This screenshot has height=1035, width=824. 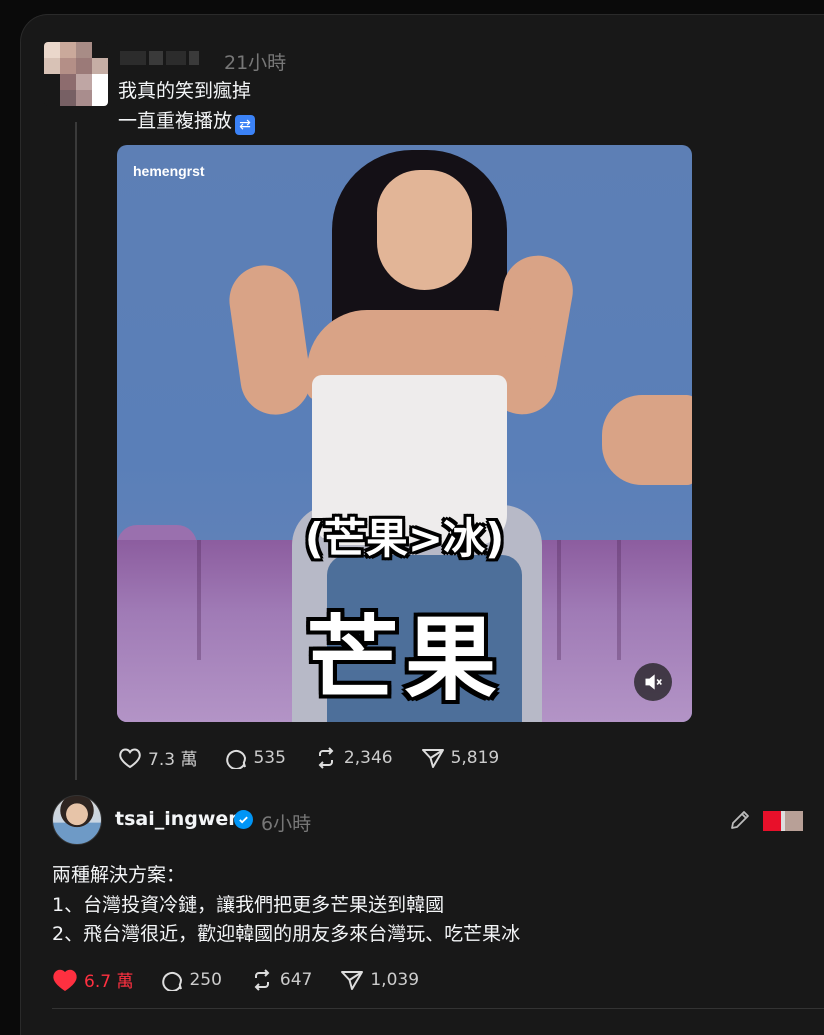 I want to click on repost-button: 647, so click(x=281, y=979).